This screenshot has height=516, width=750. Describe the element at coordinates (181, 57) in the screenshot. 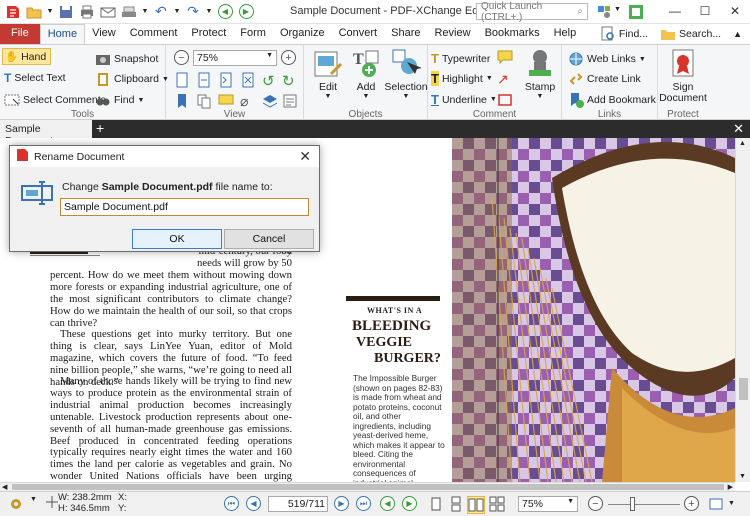

I see `zoom-out-icon: −` at that location.